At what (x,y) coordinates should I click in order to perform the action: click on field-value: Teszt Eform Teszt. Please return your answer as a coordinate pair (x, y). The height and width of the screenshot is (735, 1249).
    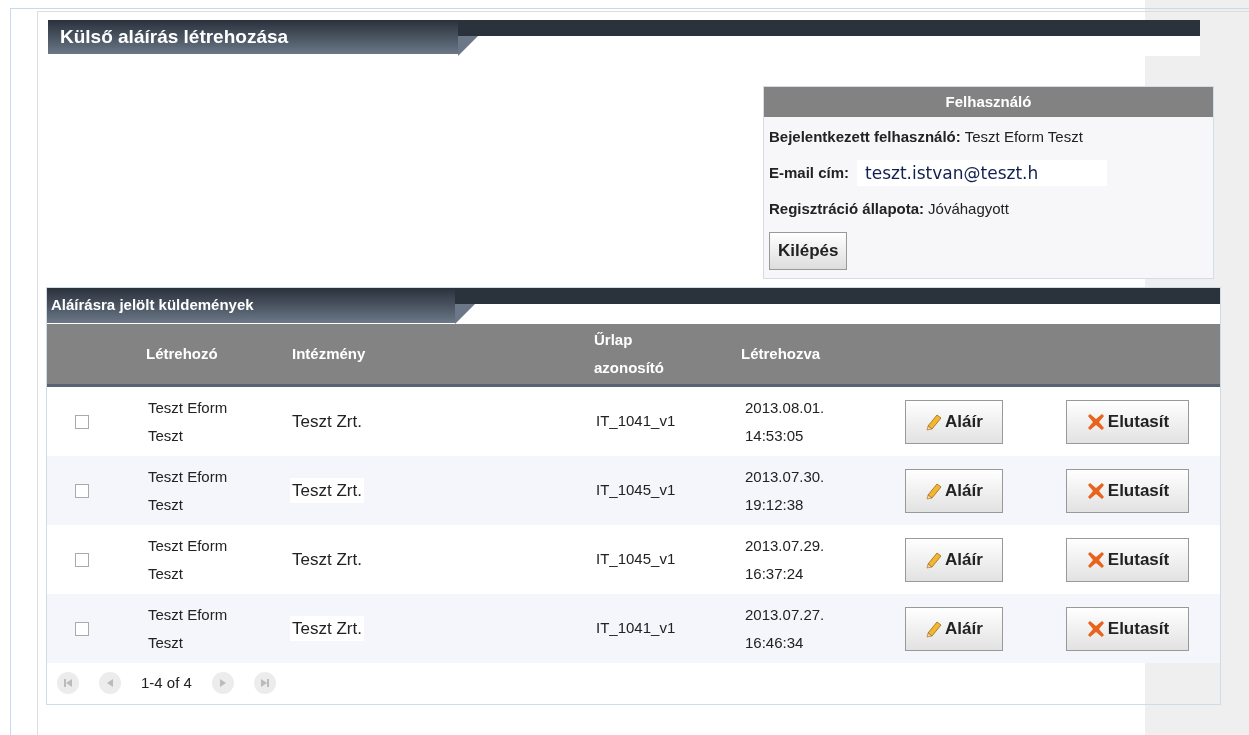
    Looking at the image, I should click on (1023, 136).